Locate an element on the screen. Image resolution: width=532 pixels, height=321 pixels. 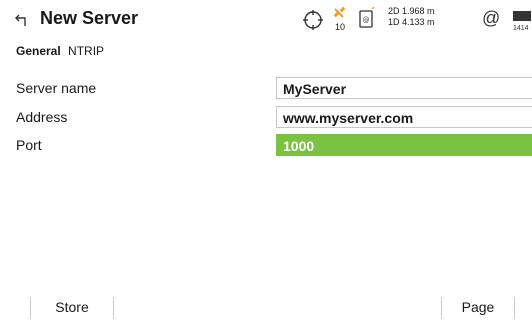
tab-general: General is located at coordinates (38, 51).